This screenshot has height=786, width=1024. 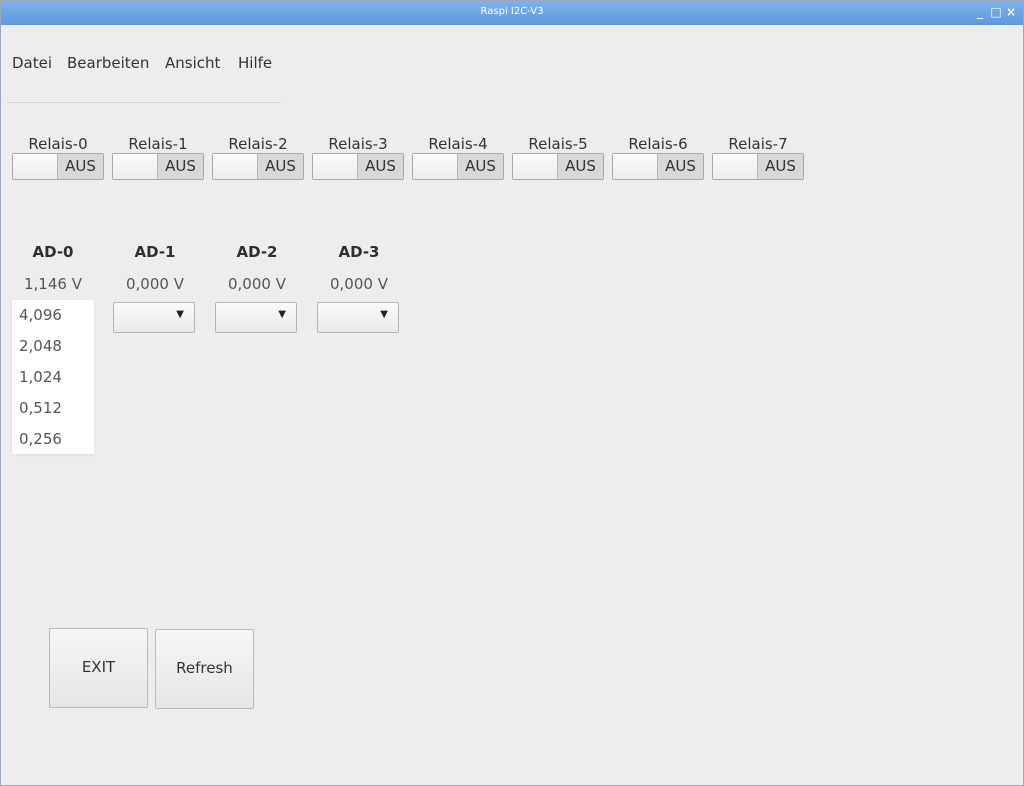 What do you see at coordinates (358, 317) in the screenshot?
I see `adc-3-gain-select: ▼` at bounding box center [358, 317].